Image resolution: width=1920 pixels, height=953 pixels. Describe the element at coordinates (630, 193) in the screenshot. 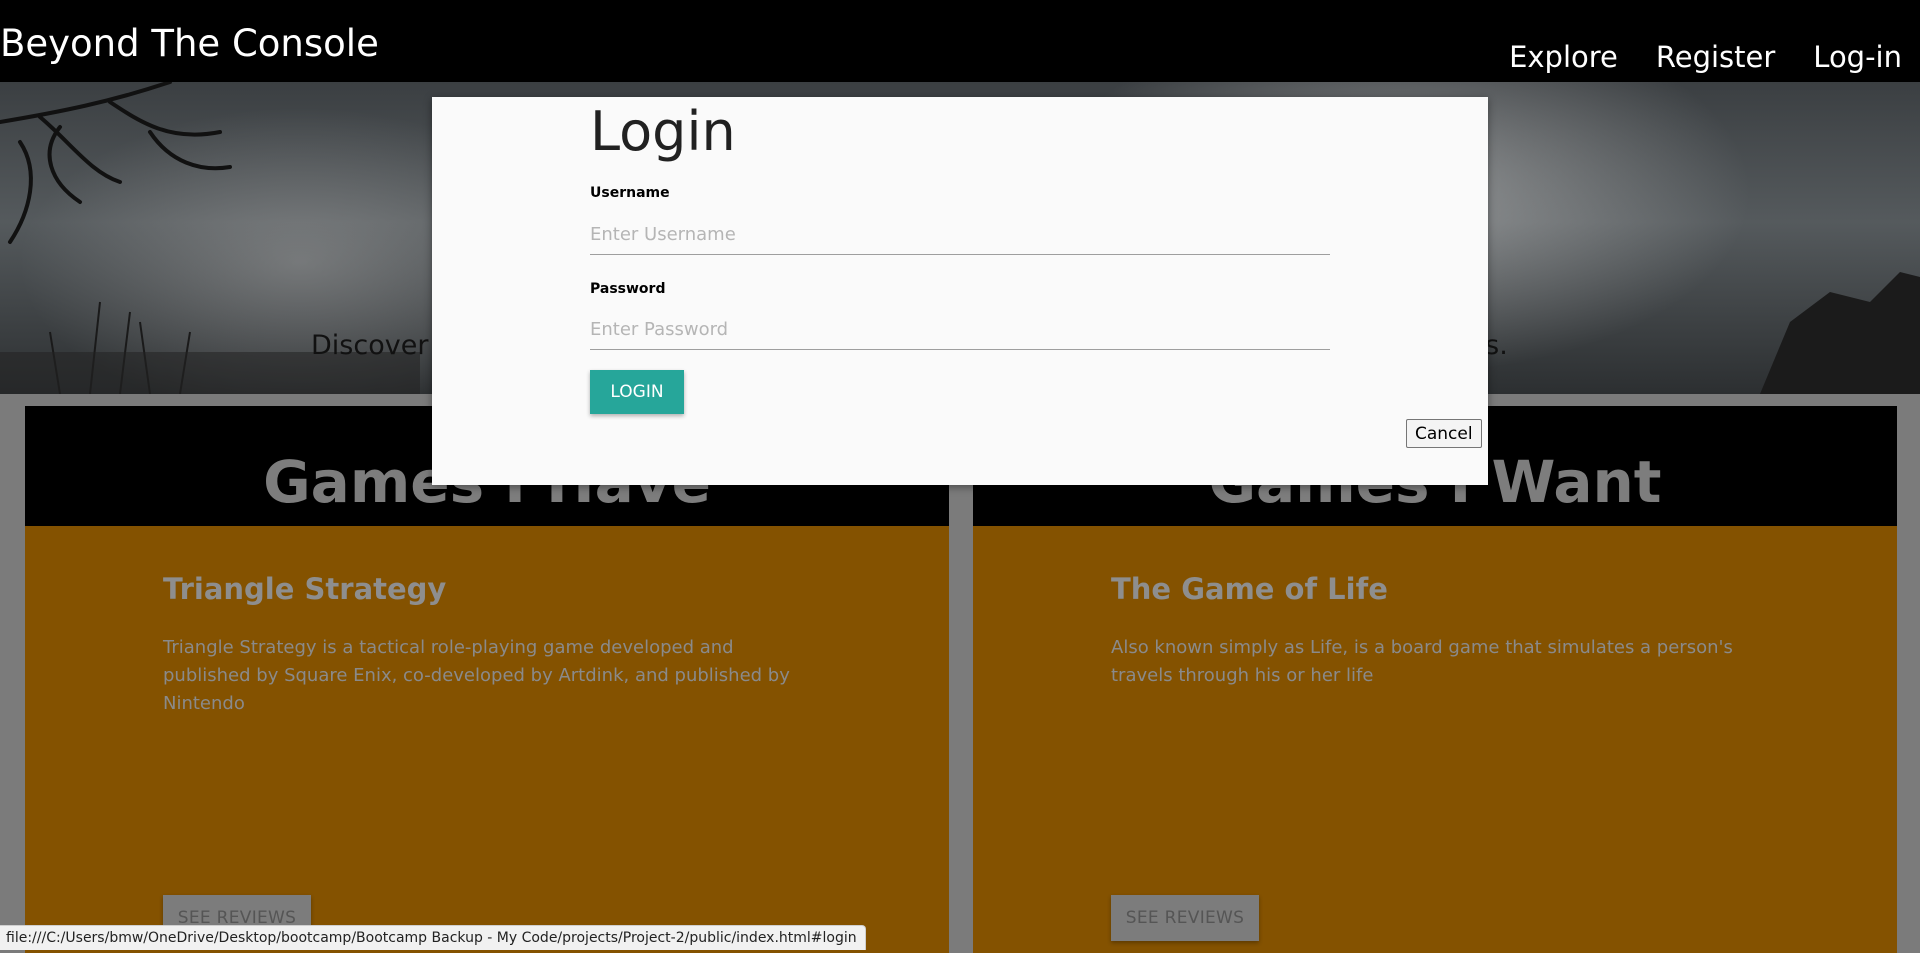

I see `username-label: Username` at that location.